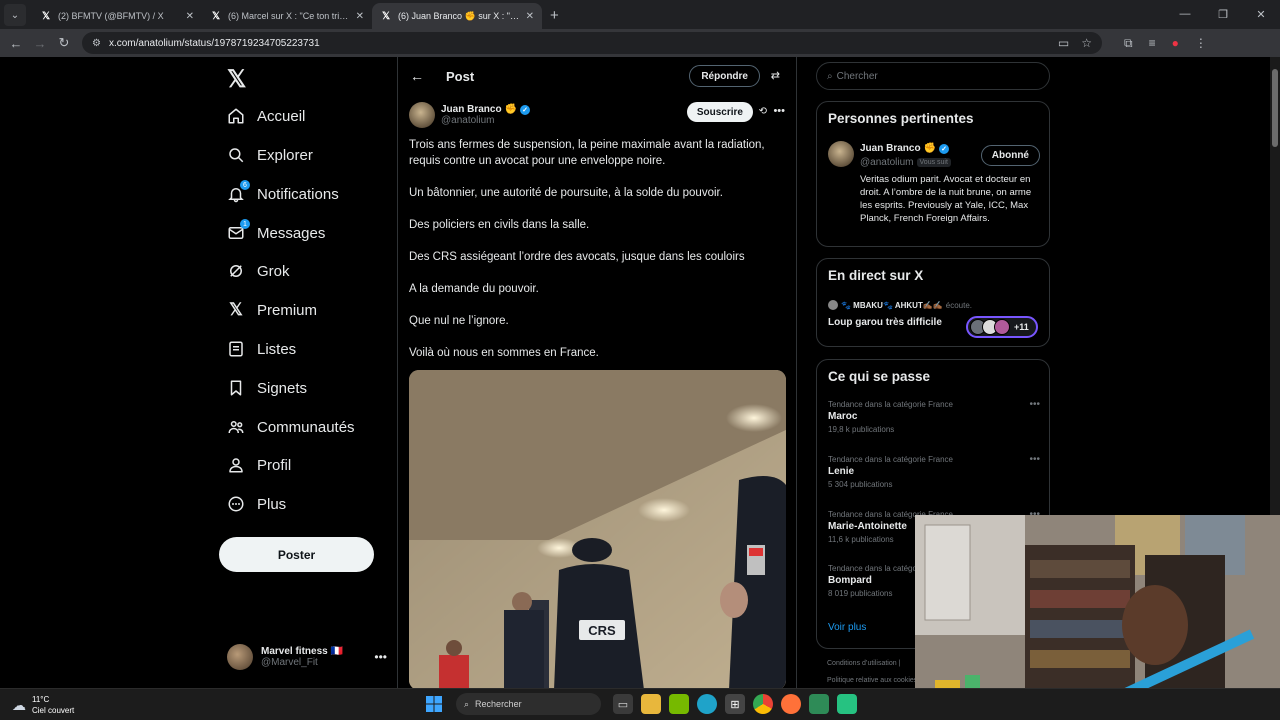  What do you see at coordinates (1086, 43) in the screenshot?
I see `star-icon: ☆` at bounding box center [1086, 43].